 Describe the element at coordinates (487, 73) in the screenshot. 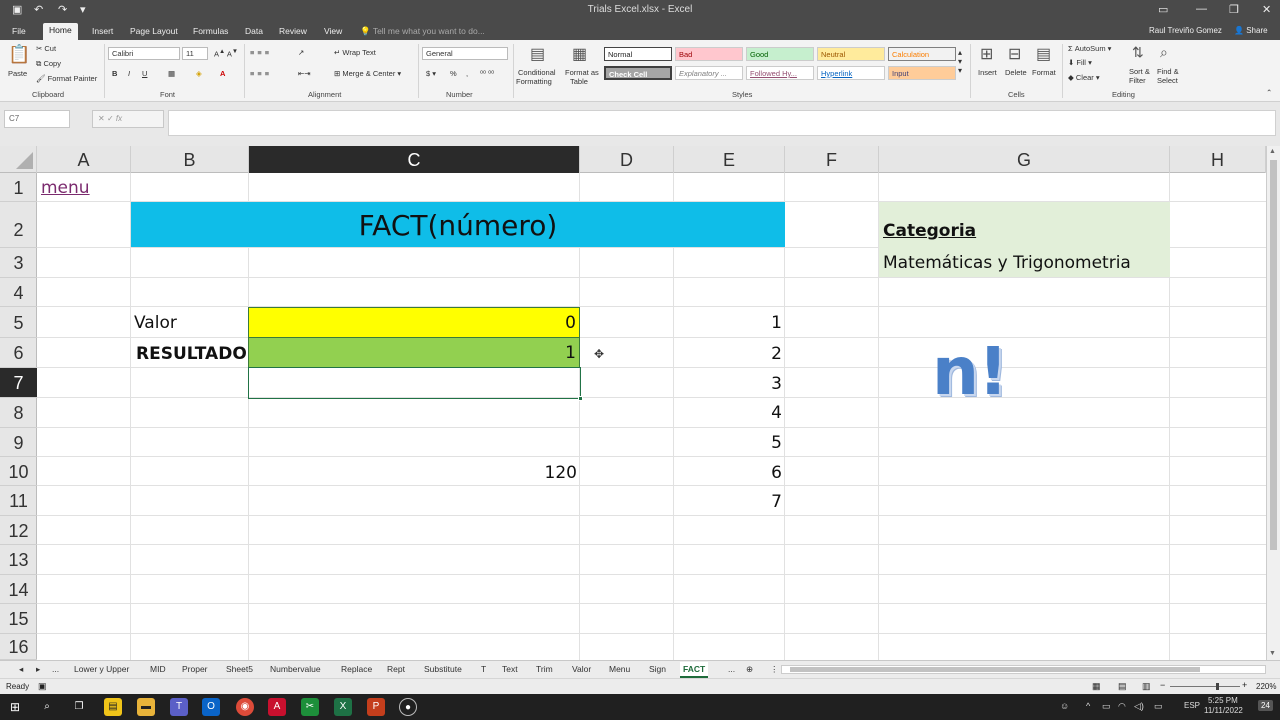

I see `decimal-icons: ⁰⁰ ⁰⁰` at that location.